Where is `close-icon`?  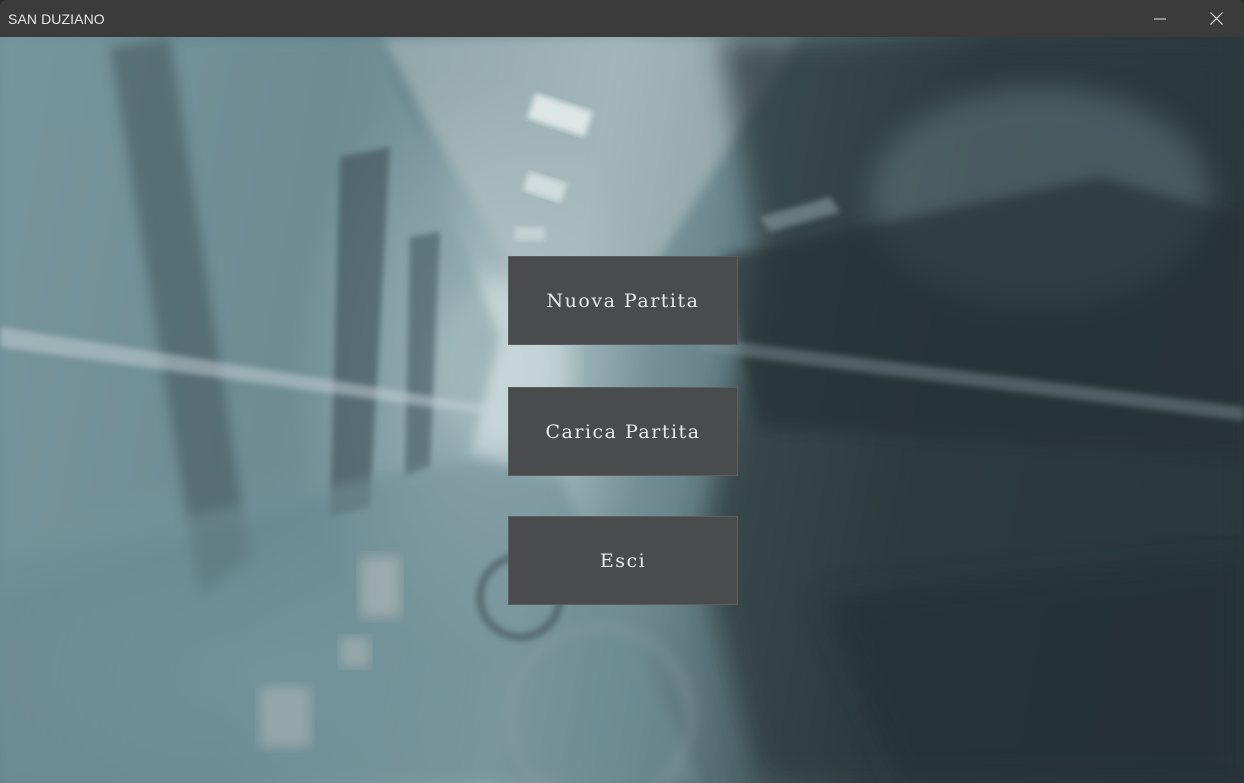 close-icon is located at coordinates (1216, 18).